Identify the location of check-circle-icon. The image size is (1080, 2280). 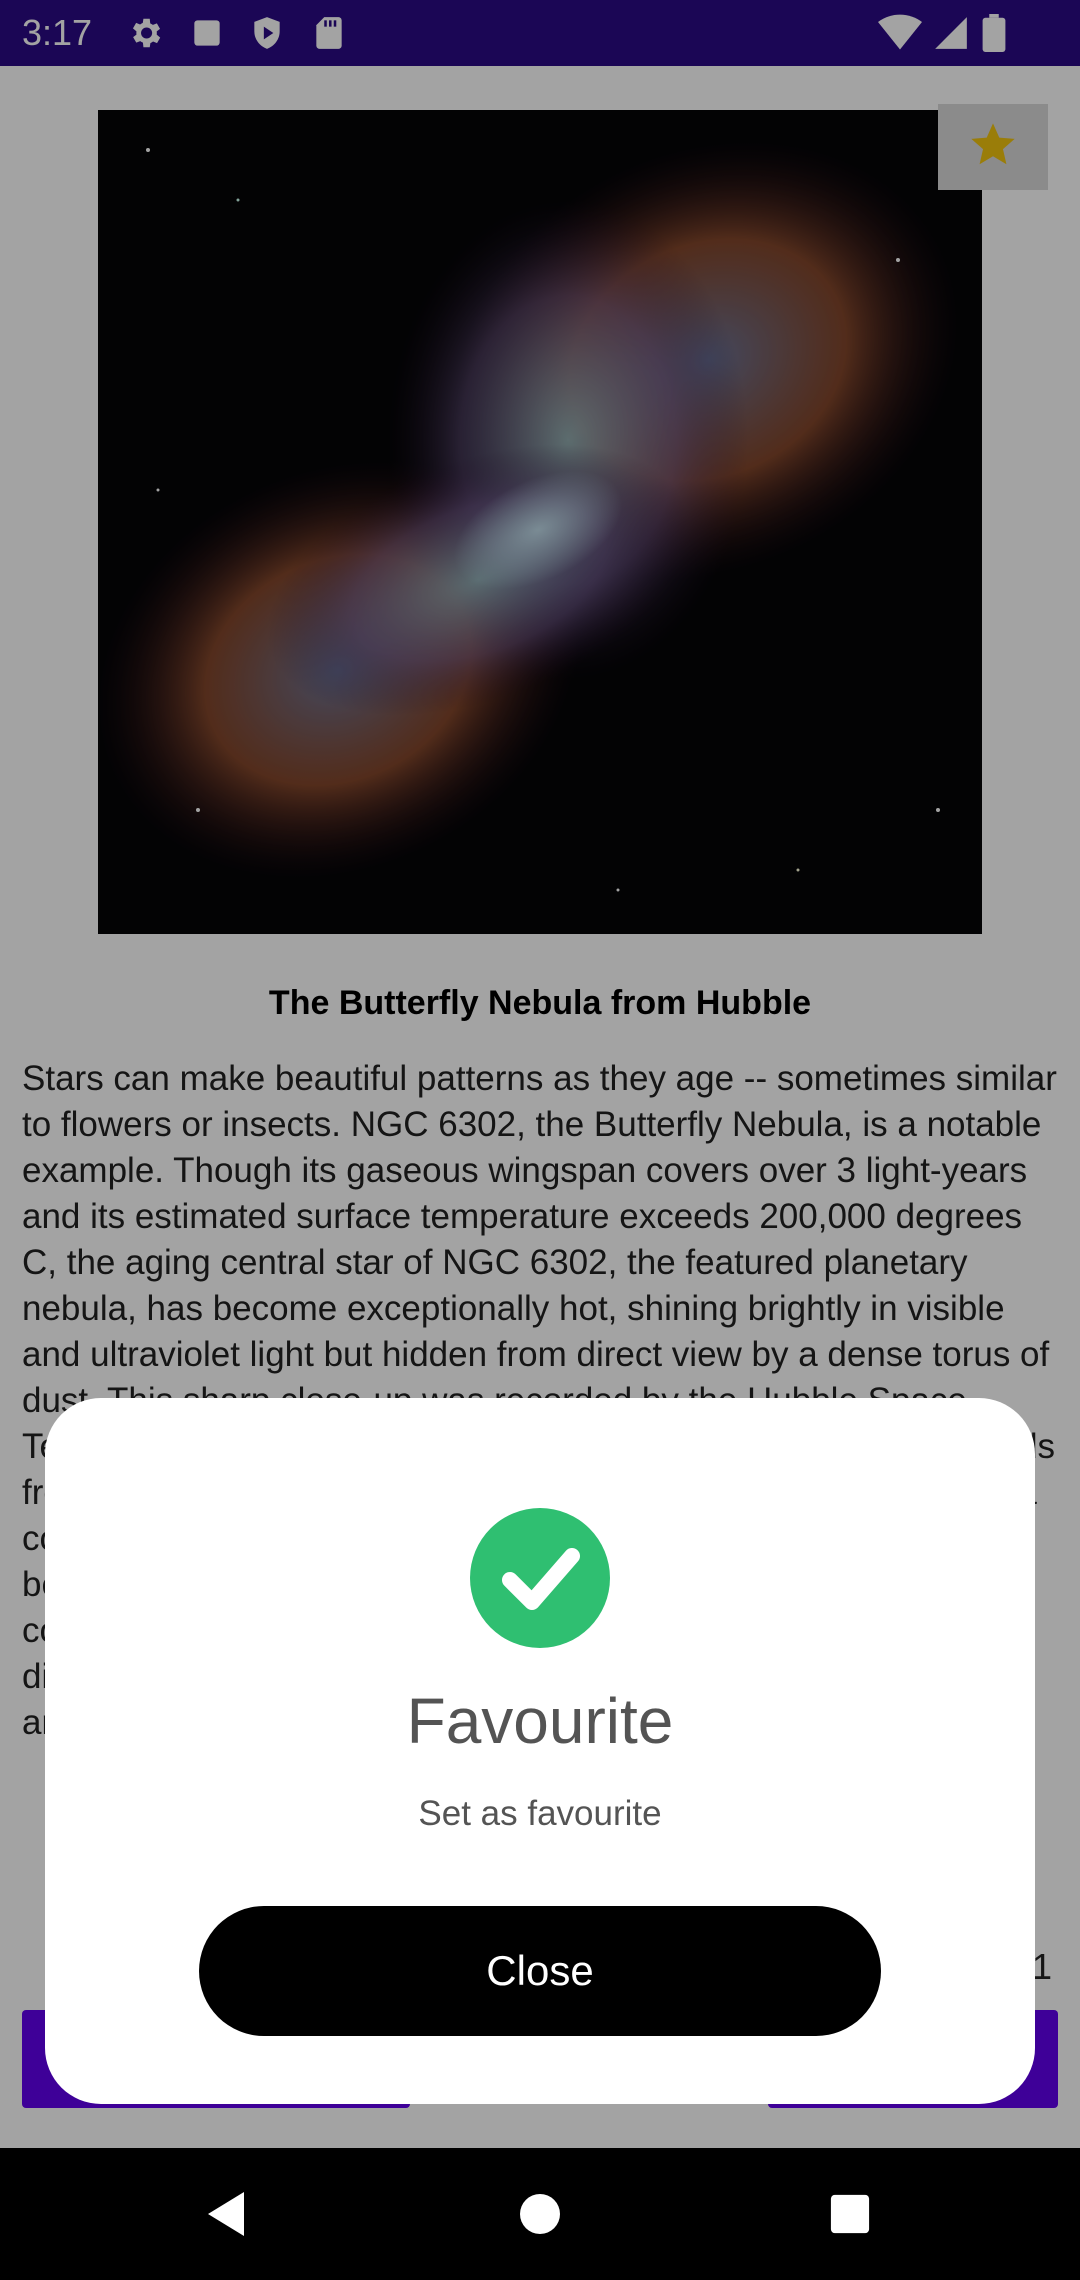
(540, 1578).